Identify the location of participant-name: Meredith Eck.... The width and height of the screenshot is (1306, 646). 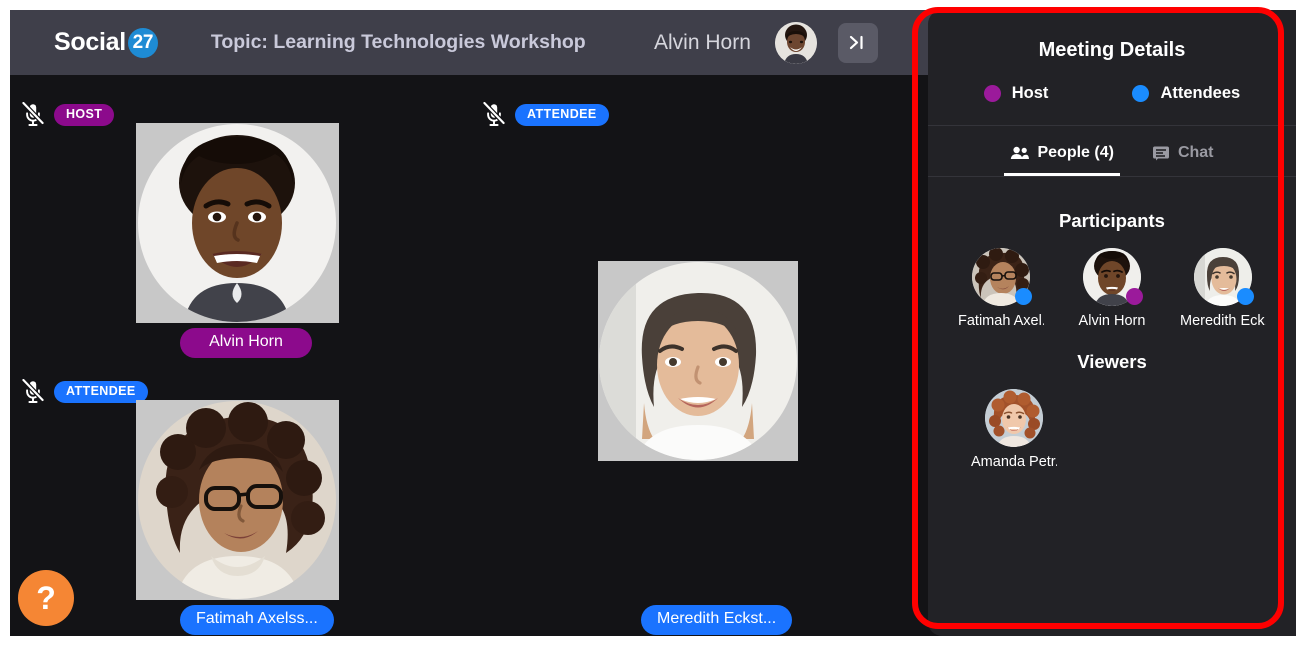
(1223, 321).